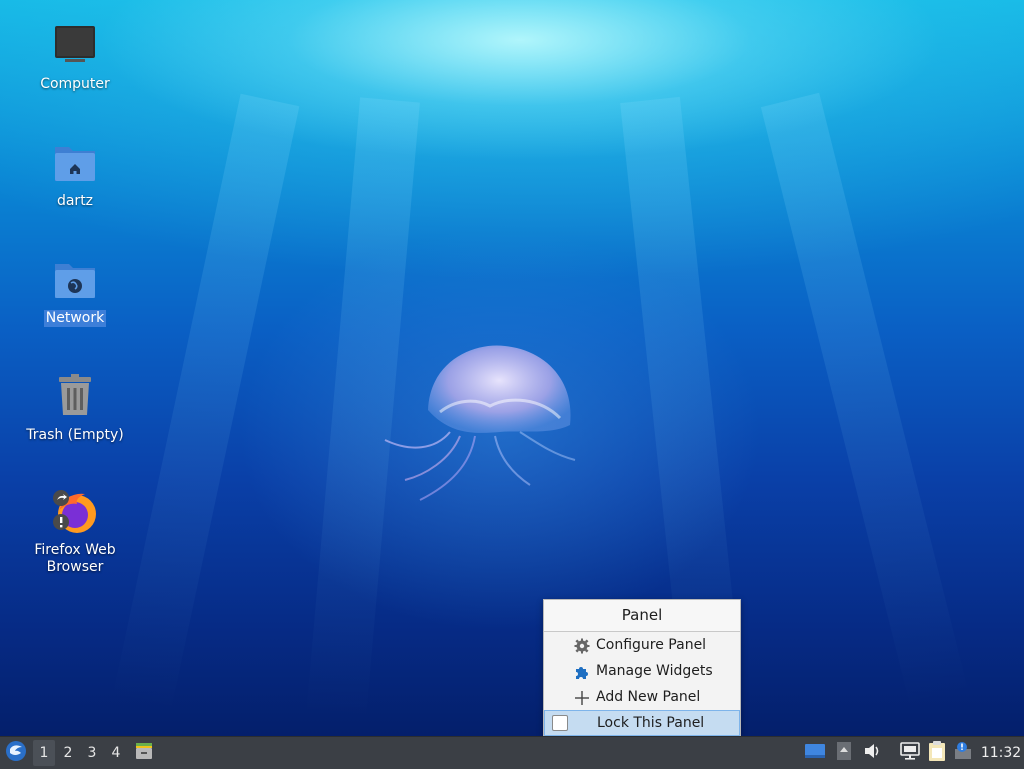 This screenshot has width=1024, height=769. I want to click on menu-title: Panel, so click(642, 616).